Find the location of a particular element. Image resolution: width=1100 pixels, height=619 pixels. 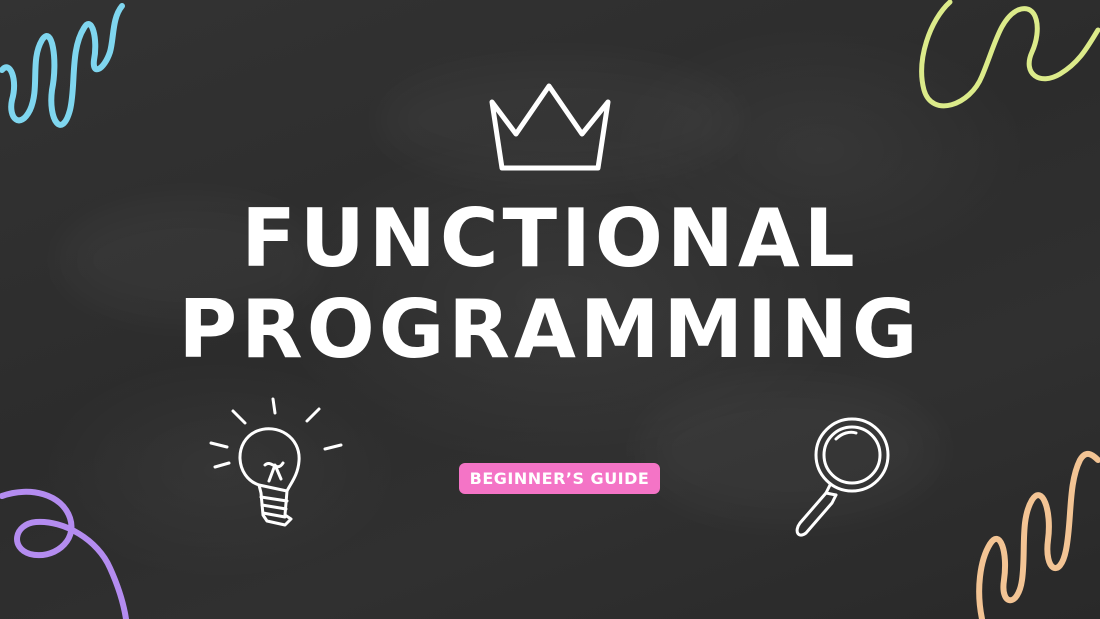

crown-icon is located at coordinates (550, 127).